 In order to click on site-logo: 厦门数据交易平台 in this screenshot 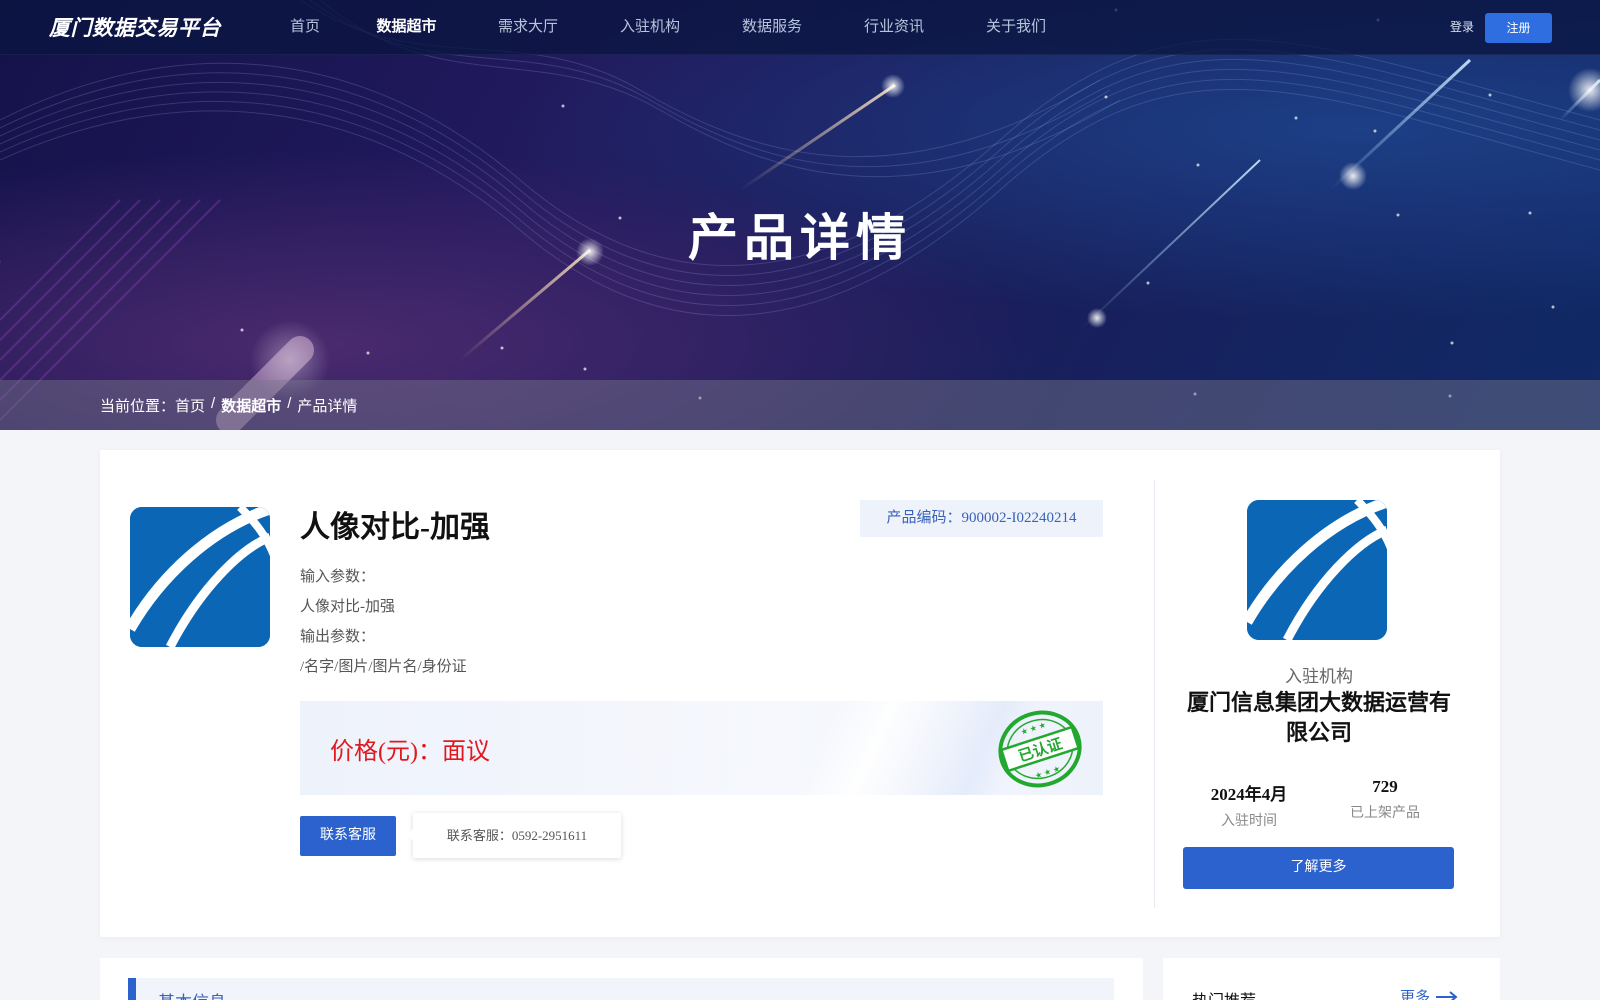, I will do `click(135, 27)`.